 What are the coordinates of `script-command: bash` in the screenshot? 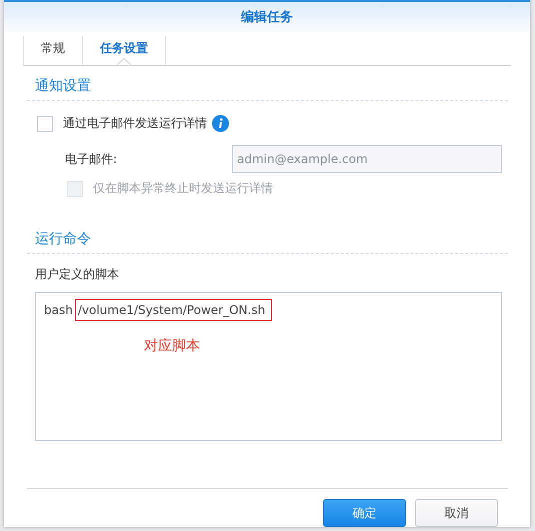 It's located at (58, 310).